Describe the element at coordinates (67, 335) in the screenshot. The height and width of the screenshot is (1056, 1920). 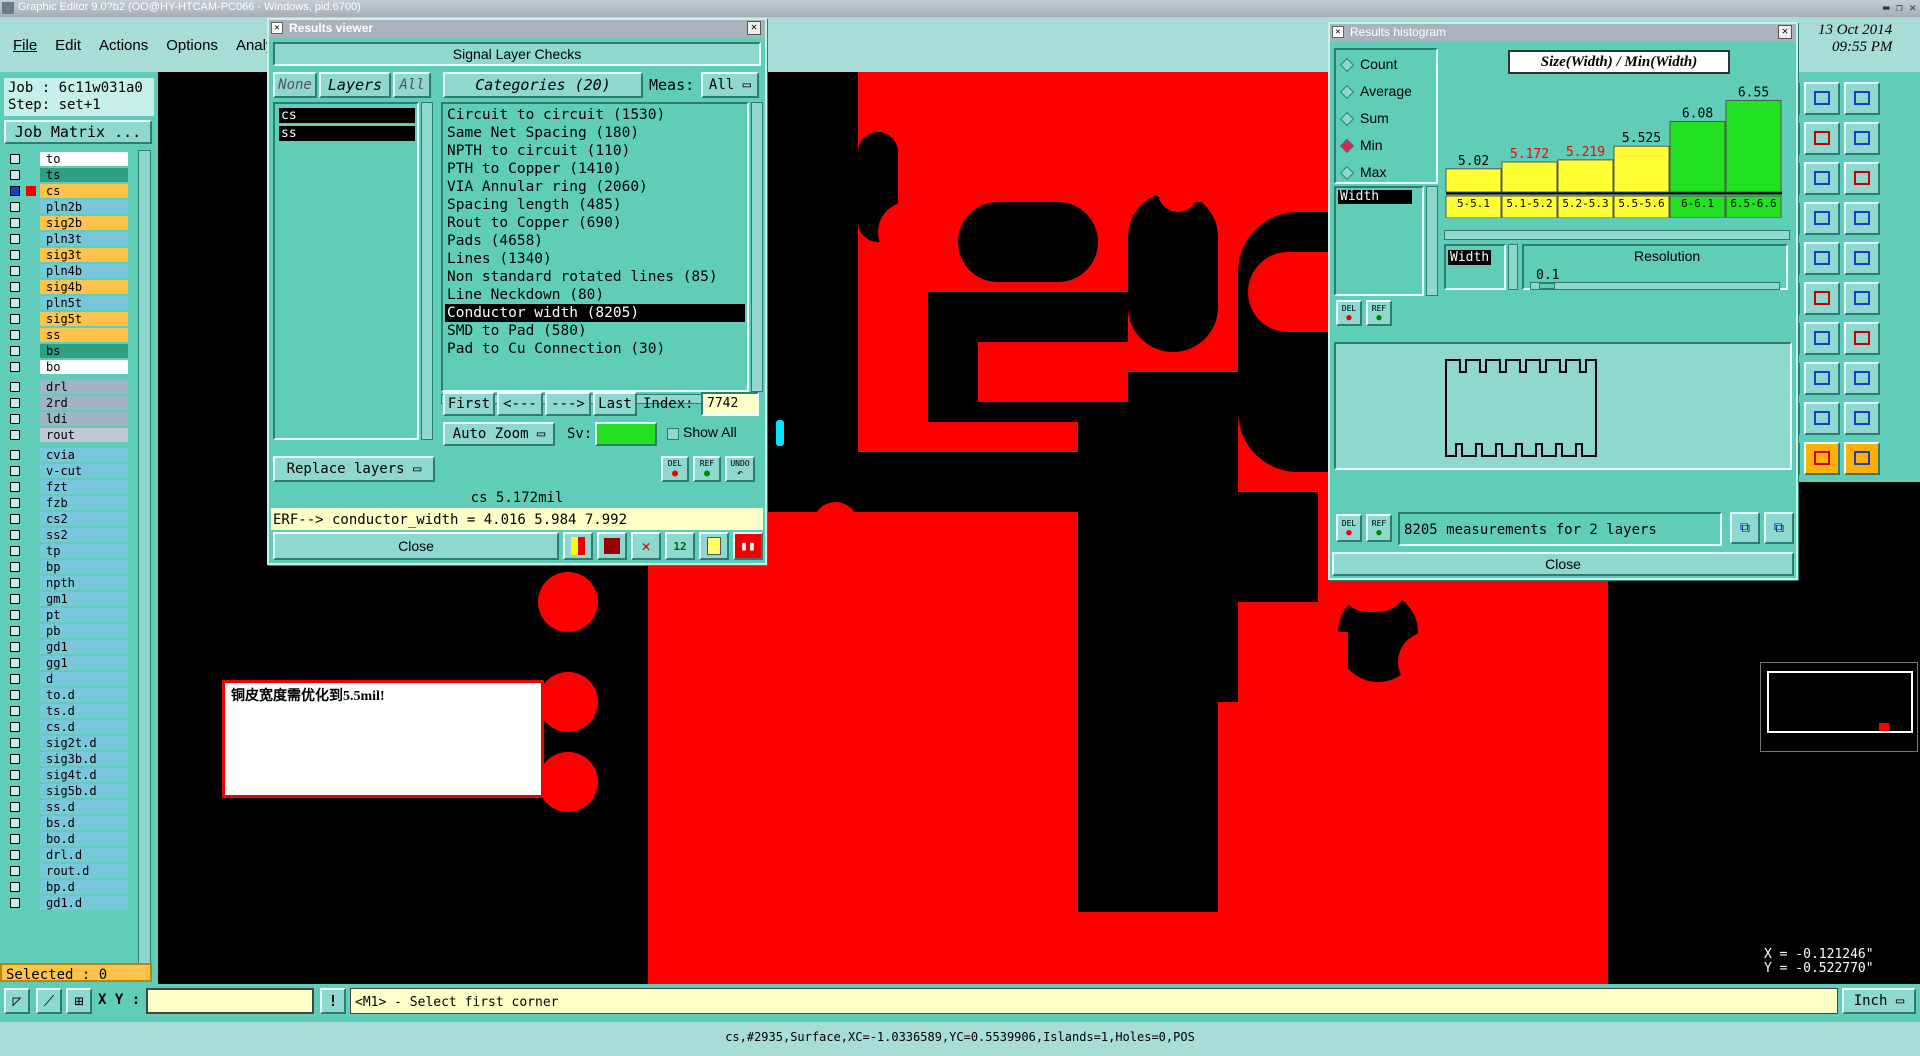
I see `layer-row-ss: ss` at that location.